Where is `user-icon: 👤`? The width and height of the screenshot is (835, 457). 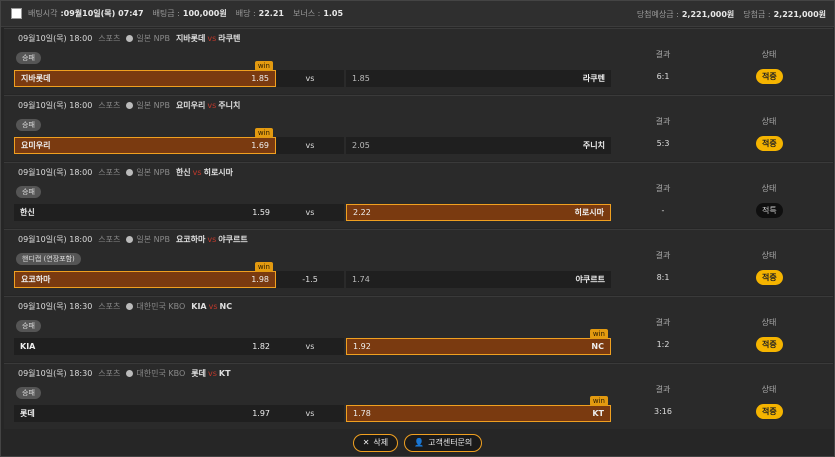 user-icon: 👤 is located at coordinates (419, 442).